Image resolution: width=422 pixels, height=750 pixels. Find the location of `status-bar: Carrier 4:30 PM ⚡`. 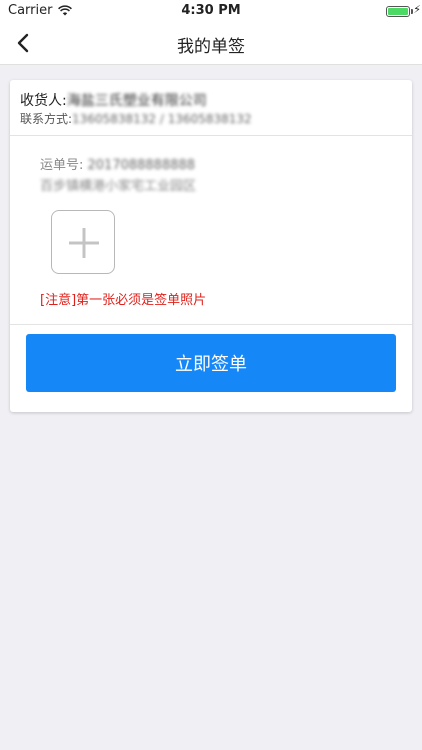

status-bar: Carrier 4:30 PM ⚡ is located at coordinates (211, 11).